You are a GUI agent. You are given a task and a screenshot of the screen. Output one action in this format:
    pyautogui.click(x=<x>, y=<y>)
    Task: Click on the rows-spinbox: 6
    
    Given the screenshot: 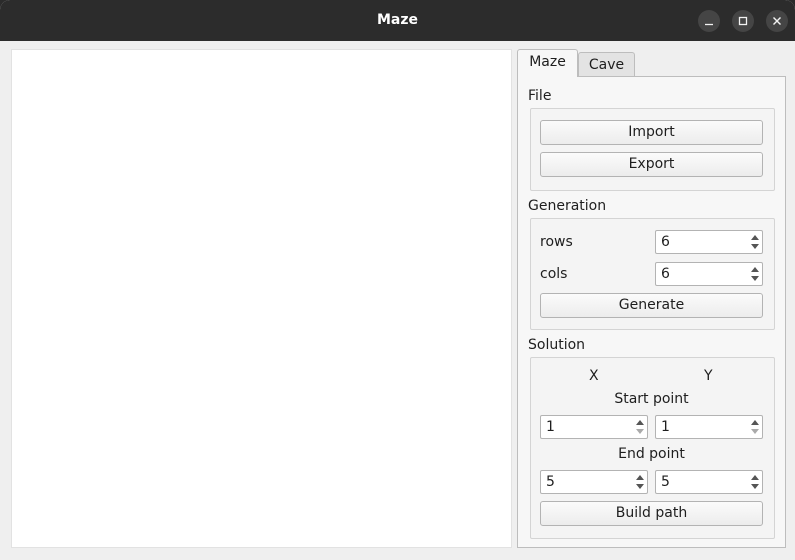 What is the action you would take?
    pyautogui.click(x=709, y=242)
    